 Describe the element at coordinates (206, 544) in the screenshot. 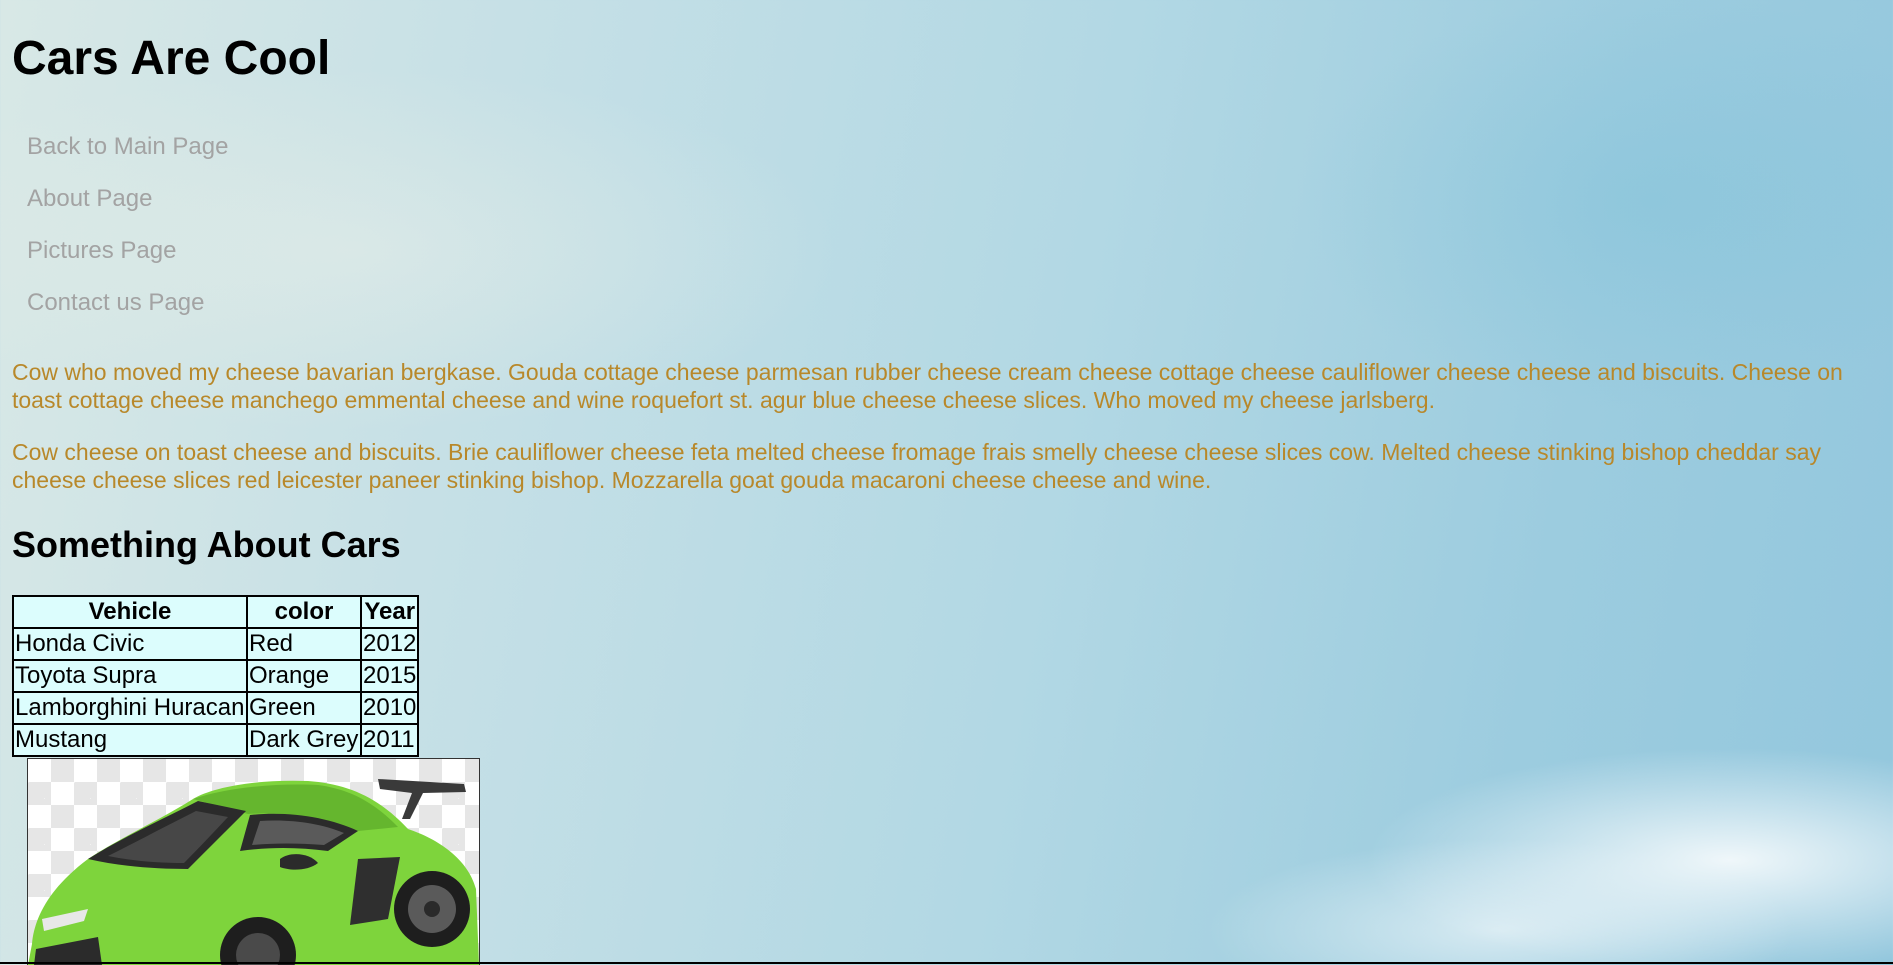

I see `section-heading: Something About Cars` at that location.